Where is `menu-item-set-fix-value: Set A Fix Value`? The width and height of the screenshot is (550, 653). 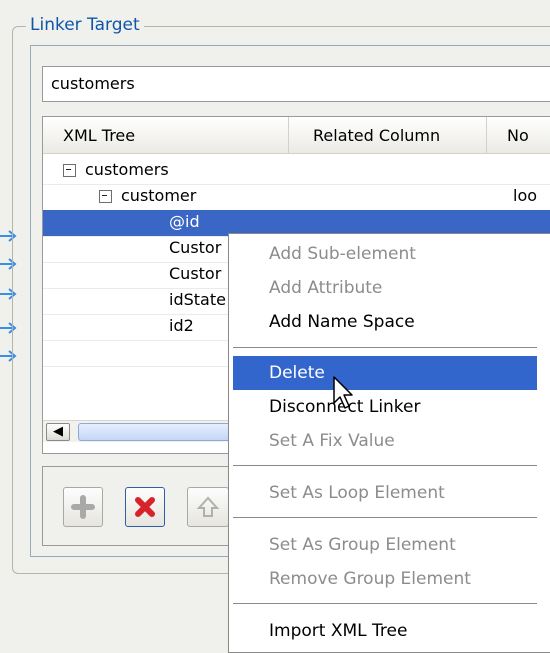
menu-item-set-fix-value: Set A Fix Value is located at coordinates (385, 441).